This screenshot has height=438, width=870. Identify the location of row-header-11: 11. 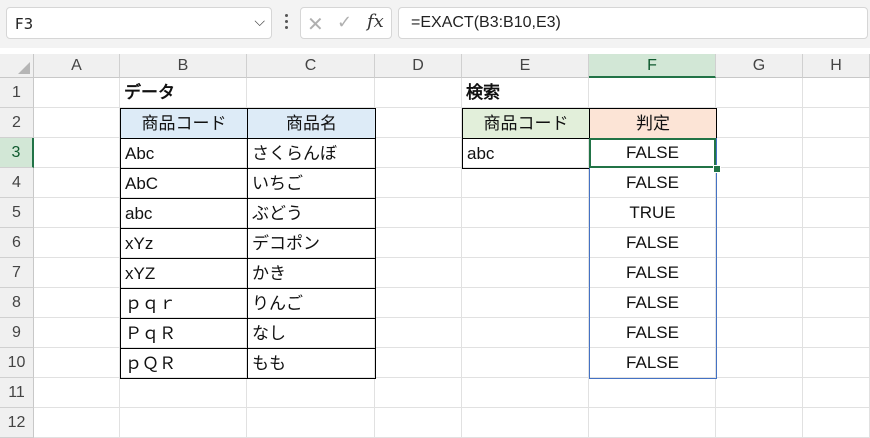
(17, 393).